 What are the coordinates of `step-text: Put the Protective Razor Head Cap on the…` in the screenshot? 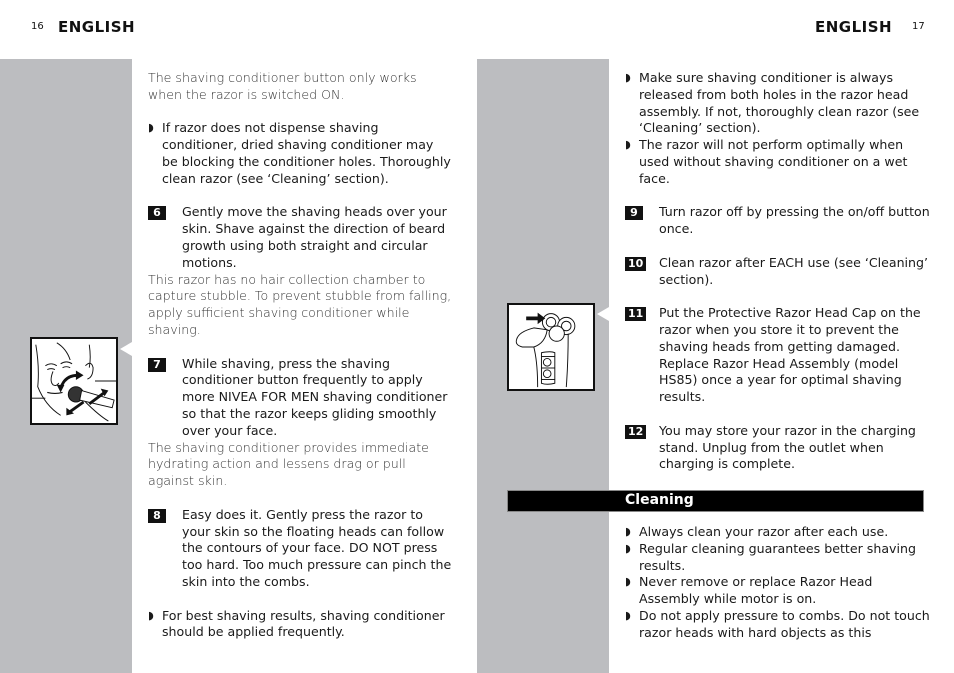 It's located at (790, 355).